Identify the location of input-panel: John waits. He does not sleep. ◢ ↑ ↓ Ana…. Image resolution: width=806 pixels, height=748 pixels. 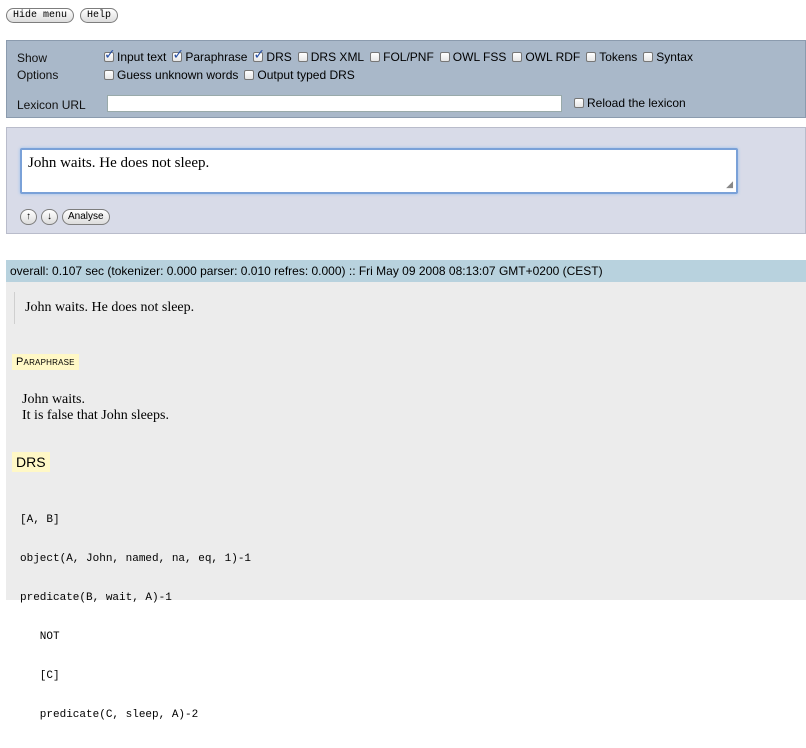
(406, 180).